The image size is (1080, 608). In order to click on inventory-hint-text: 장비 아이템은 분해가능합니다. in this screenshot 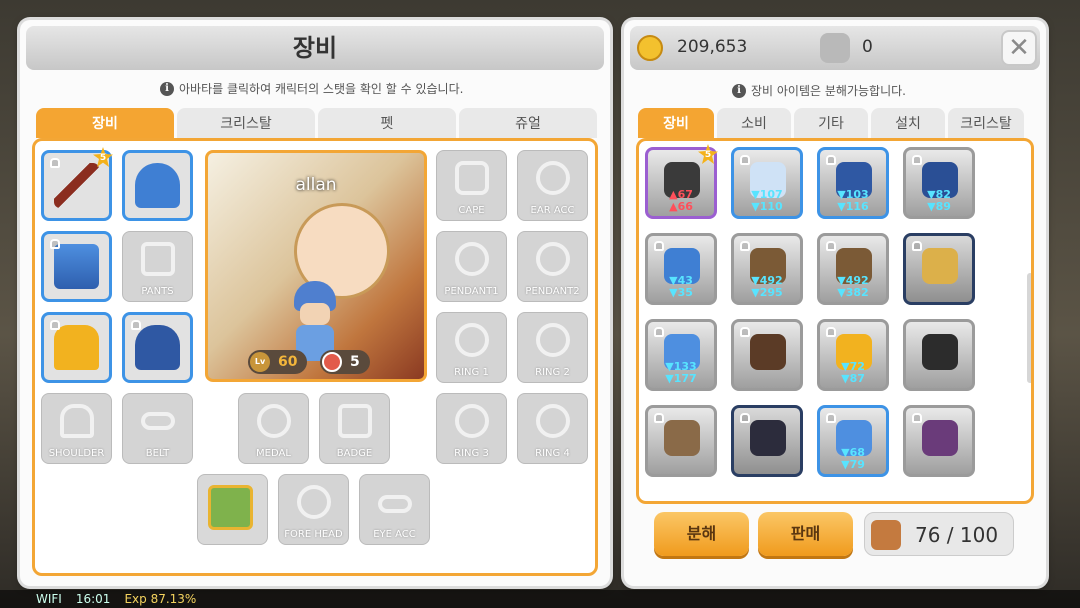, I will do `click(828, 91)`.